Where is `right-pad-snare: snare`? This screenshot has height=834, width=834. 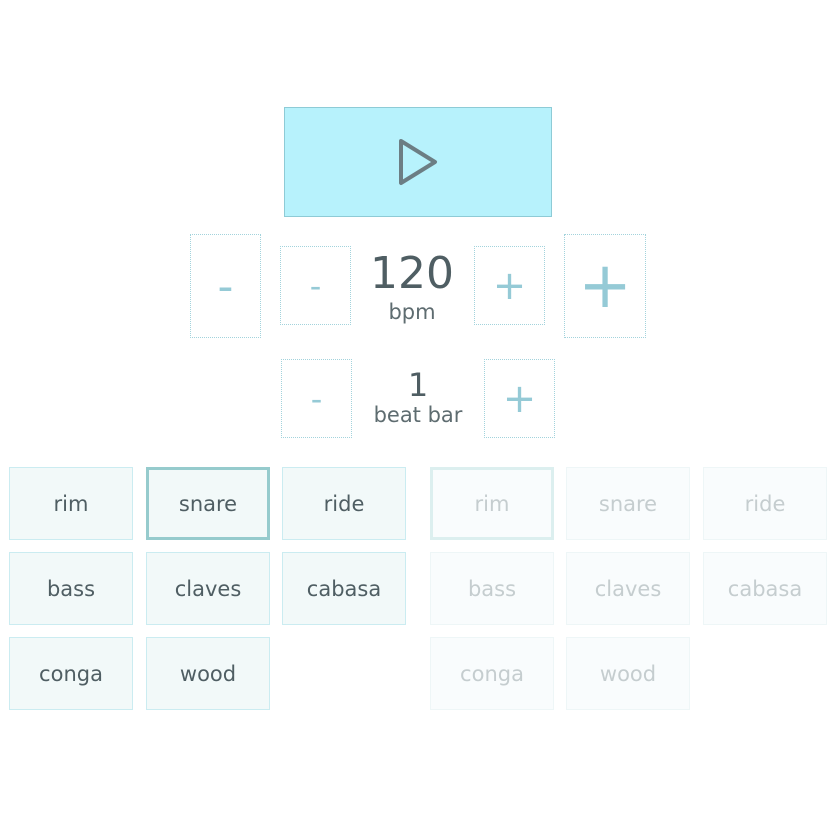 right-pad-snare: snare is located at coordinates (628, 503).